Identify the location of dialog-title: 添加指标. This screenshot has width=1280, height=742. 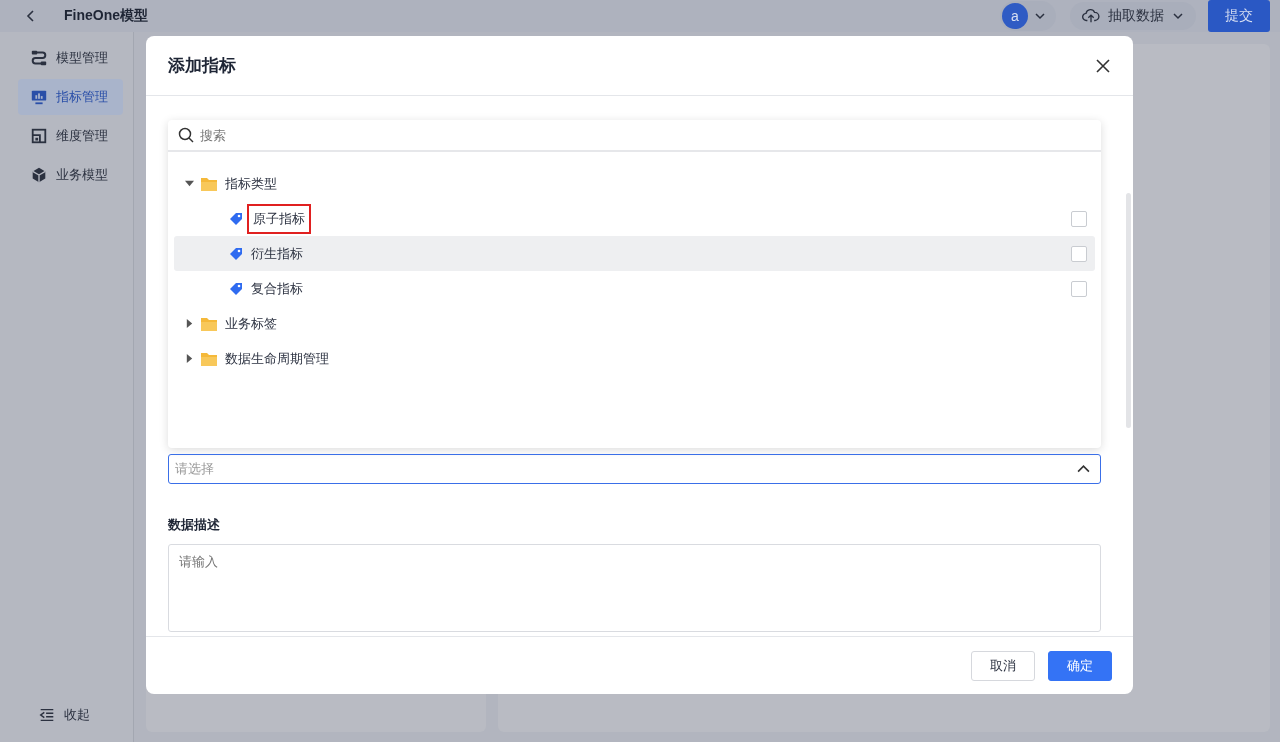
(202, 66).